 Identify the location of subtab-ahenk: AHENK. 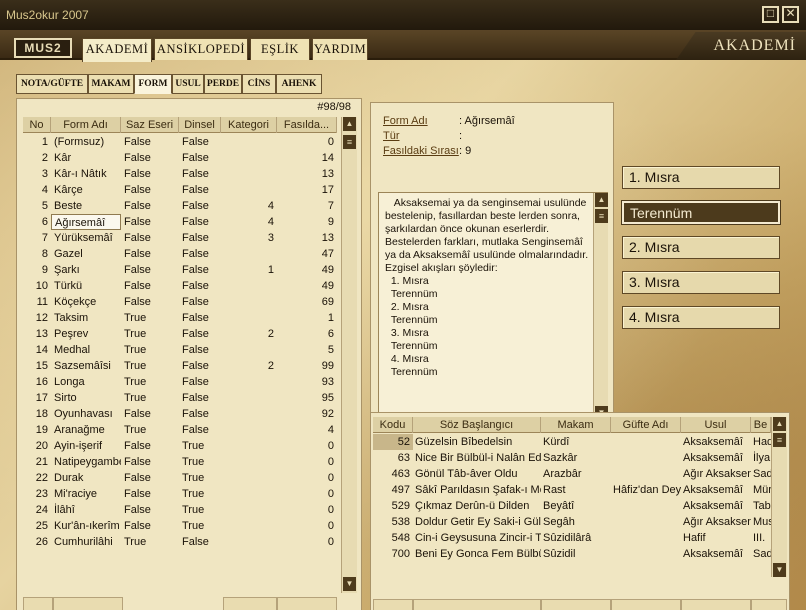
(299, 84).